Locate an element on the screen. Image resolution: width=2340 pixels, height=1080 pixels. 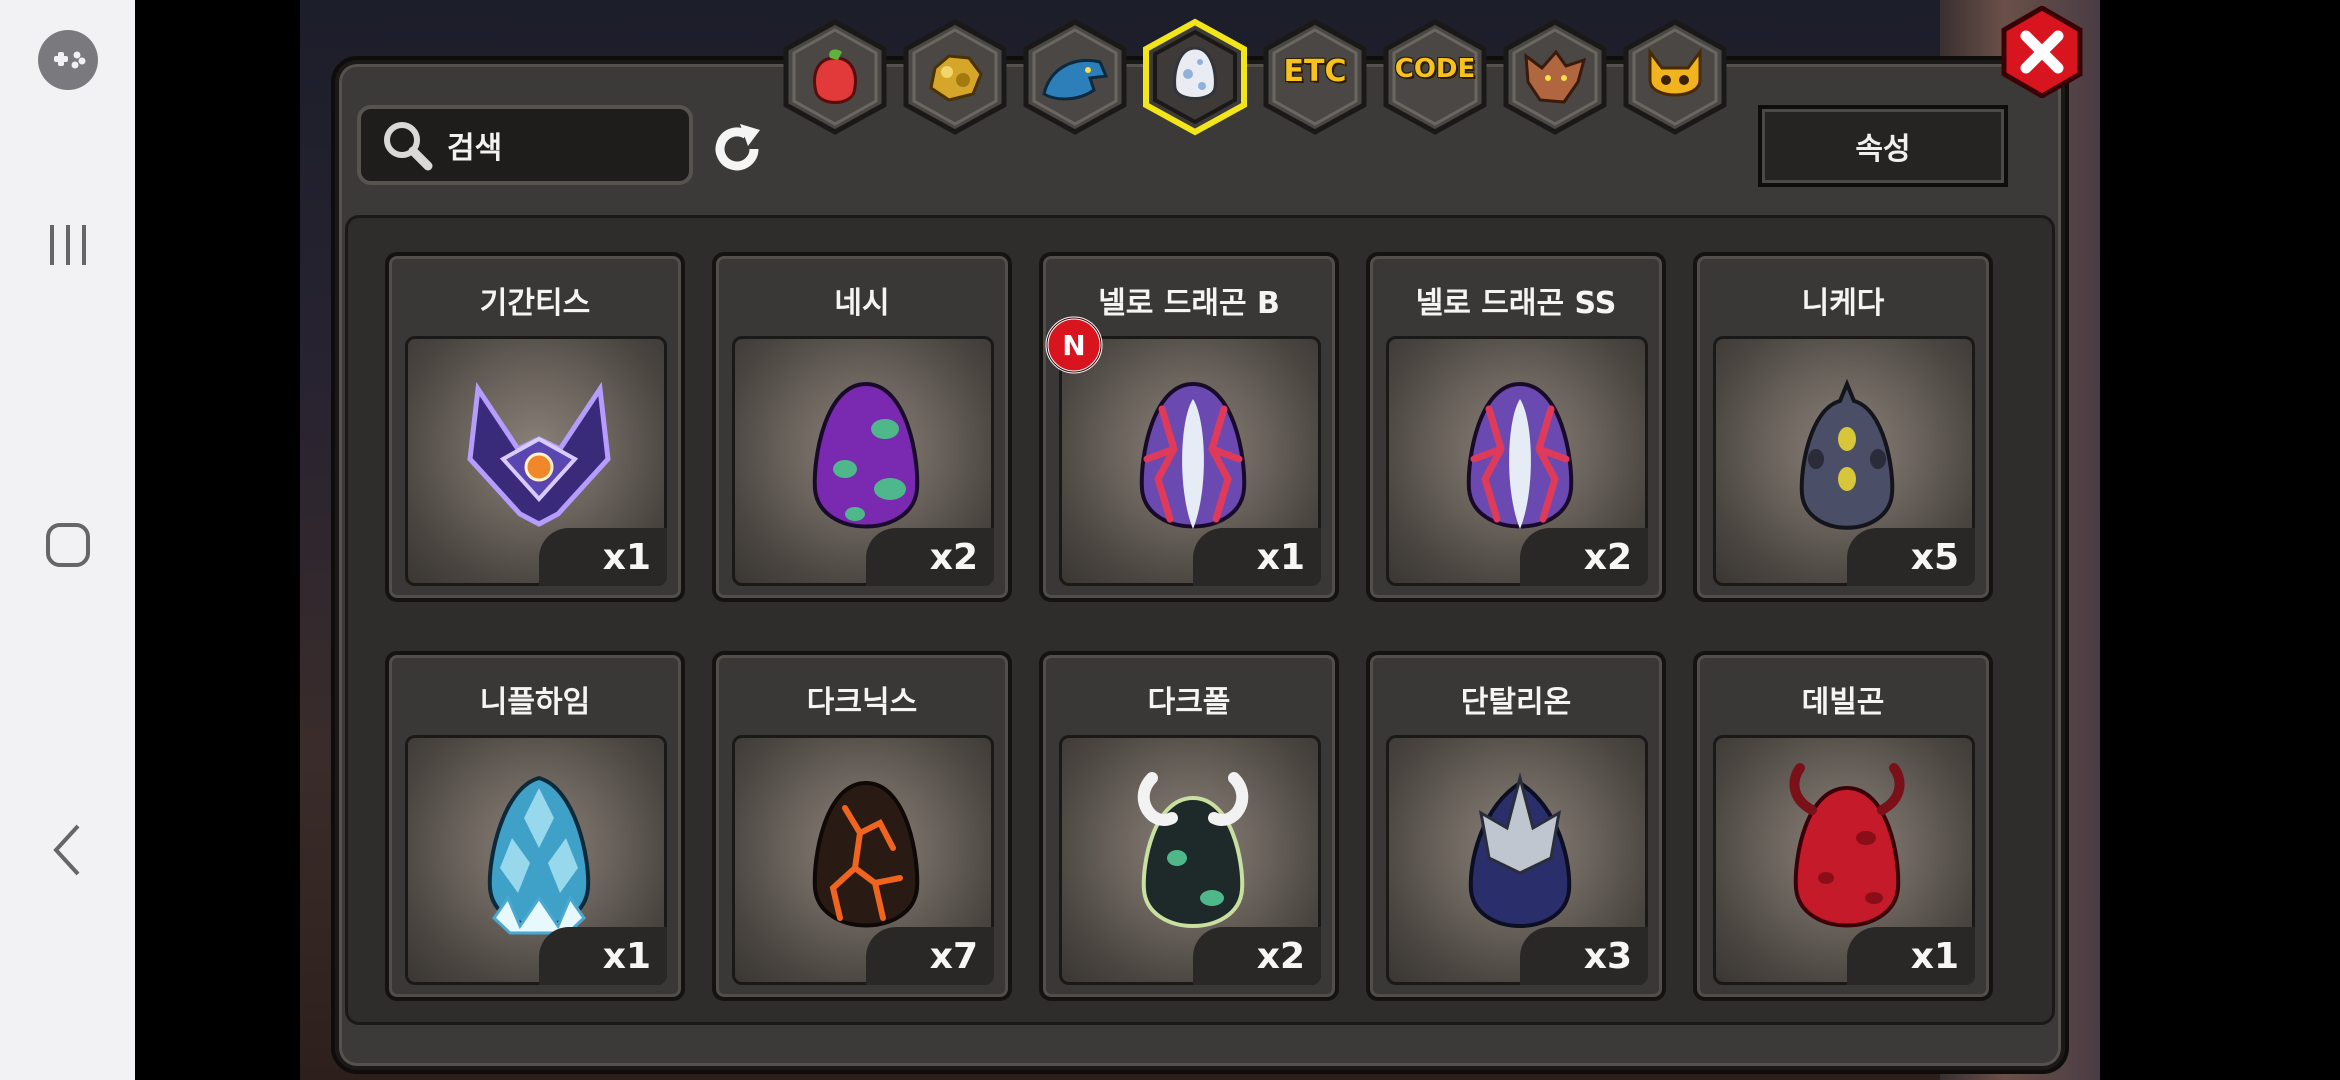
item-card: 다크닉스 x7 is located at coordinates (862, 826).